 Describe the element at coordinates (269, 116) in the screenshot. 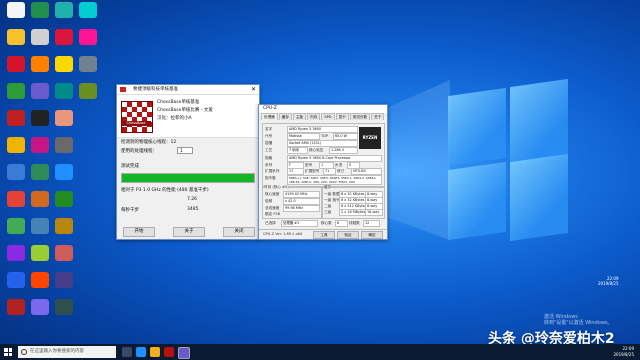

I see `tab-0: 处理器` at that location.